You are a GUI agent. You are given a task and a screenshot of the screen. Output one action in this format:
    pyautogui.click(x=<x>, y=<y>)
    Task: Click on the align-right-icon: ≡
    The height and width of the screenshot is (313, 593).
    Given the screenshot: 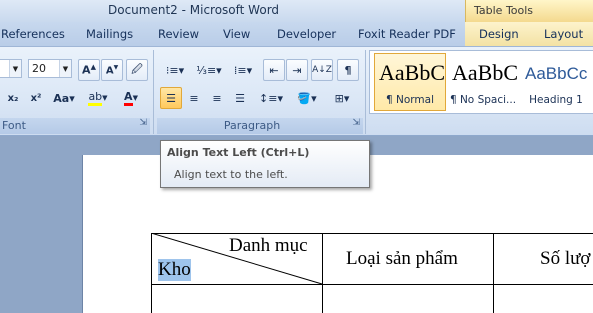 What is the action you would take?
    pyautogui.click(x=217, y=98)
    